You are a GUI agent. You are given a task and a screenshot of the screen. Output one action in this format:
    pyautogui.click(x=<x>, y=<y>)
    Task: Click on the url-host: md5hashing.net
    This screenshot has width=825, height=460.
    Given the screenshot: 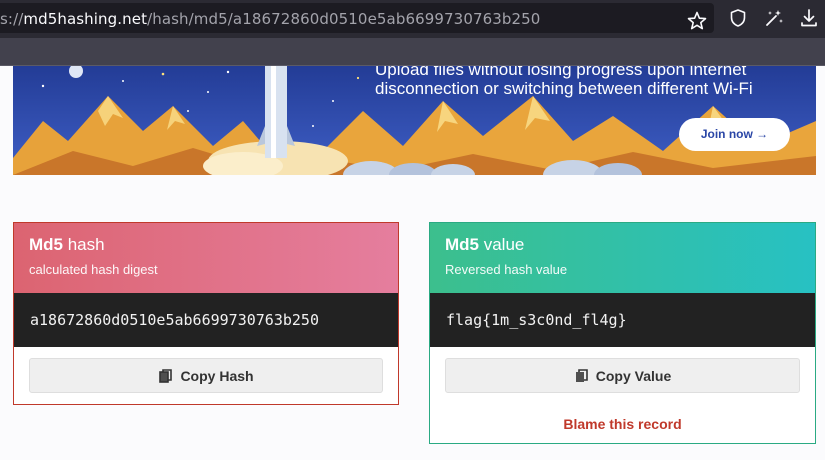 What is the action you would take?
    pyautogui.click(x=85, y=19)
    